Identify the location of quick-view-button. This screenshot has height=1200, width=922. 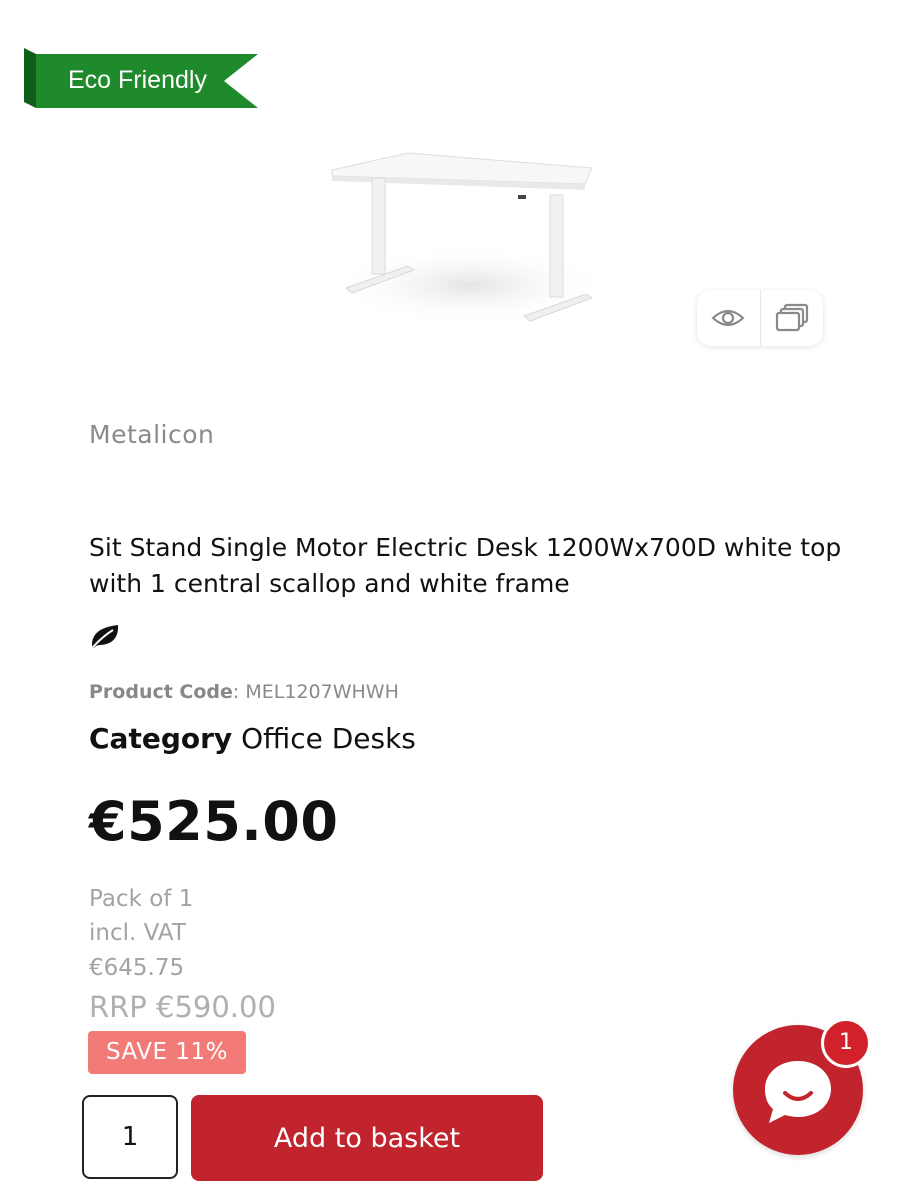
(728, 318).